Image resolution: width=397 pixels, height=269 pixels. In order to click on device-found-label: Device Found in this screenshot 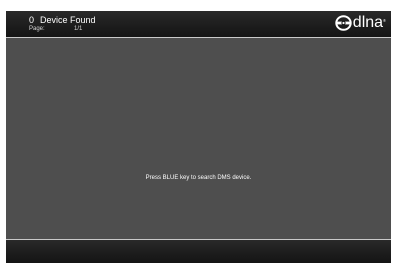, I will do `click(68, 20)`.